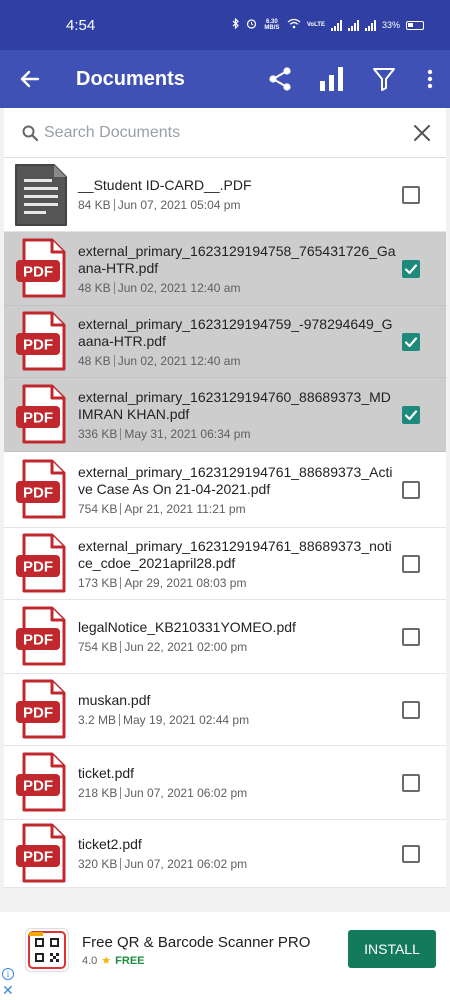 This screenshot has width=450, height=1000. I want to click on share-button, so click(280, 79).